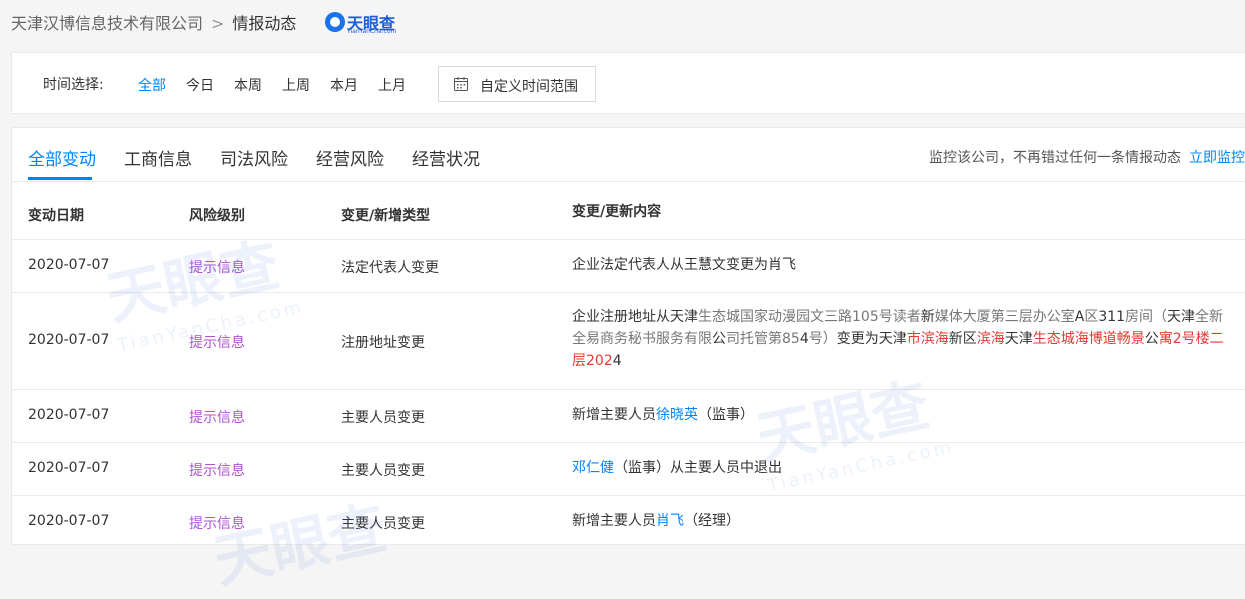 The height and width of the screenshot is (599, 1245). What do you see at coordinates (684, 265) in the screenshot?
I see `content-text: 企业法定代表人从王慧文变更为肖飞` at bounding box center [684, 265].